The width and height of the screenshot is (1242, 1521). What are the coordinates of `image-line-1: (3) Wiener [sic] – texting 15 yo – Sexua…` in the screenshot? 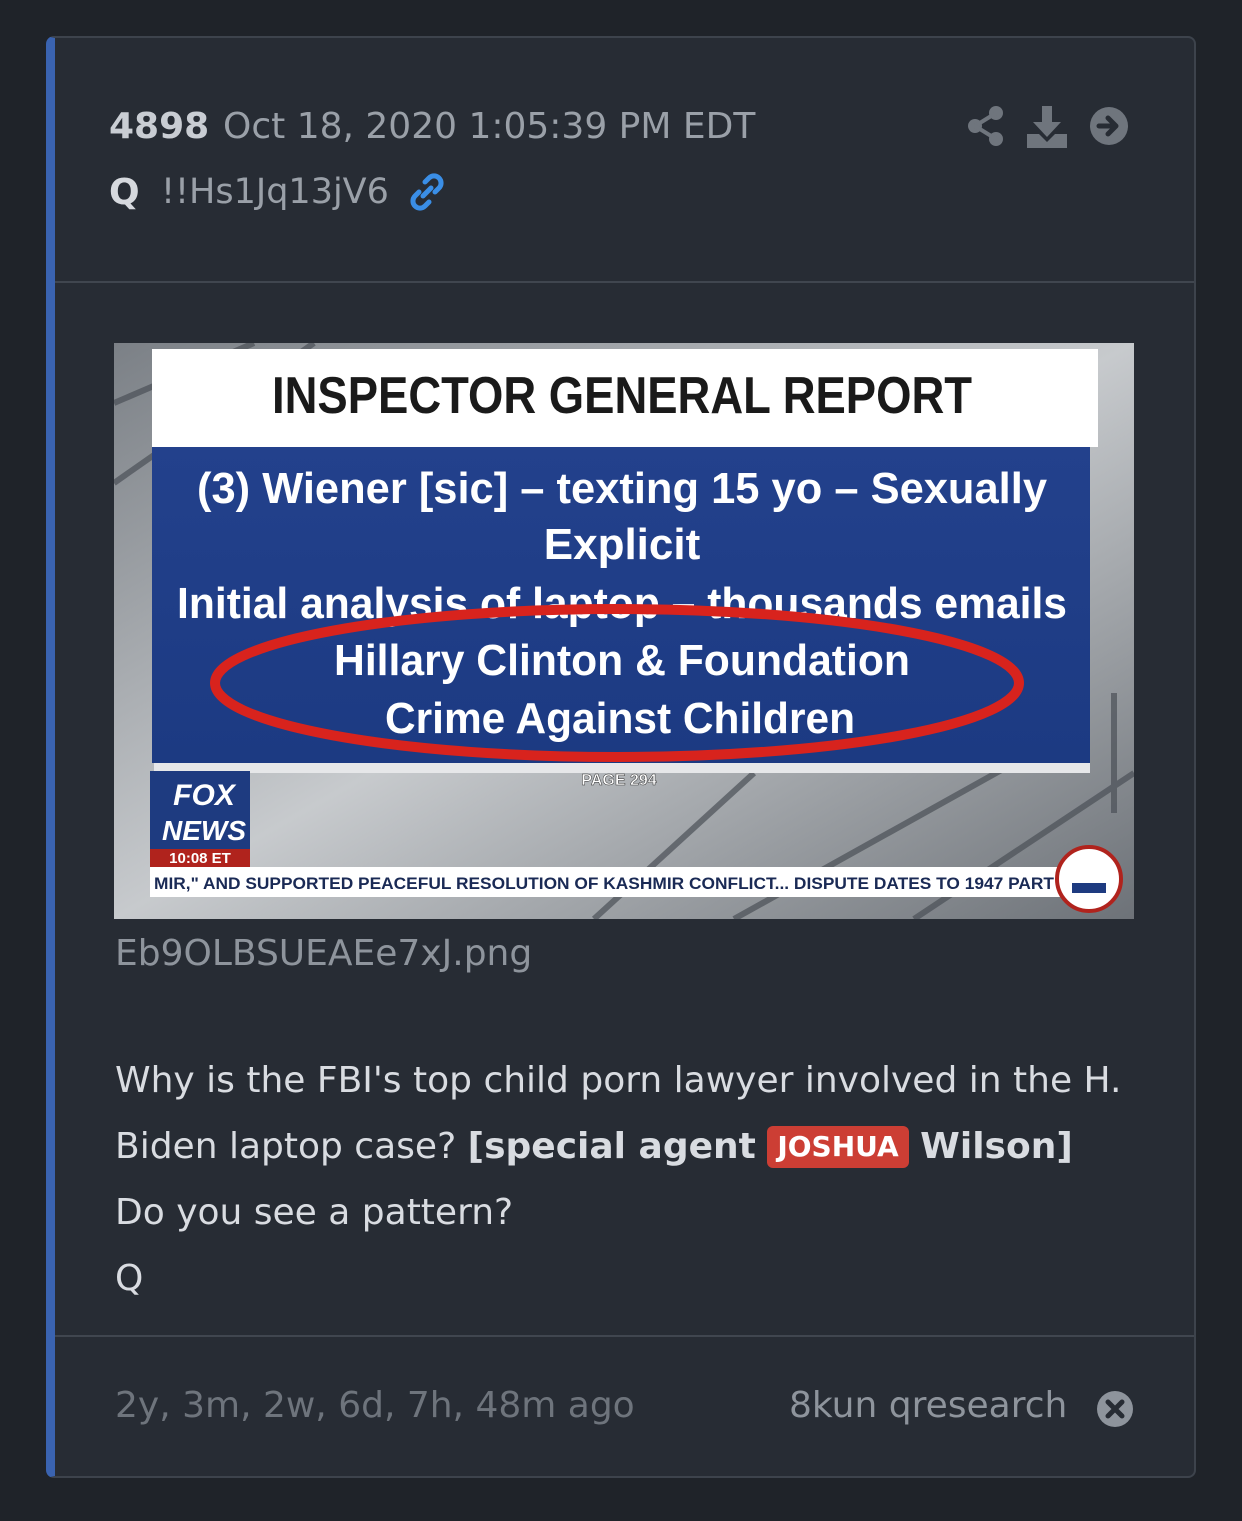 It's located at (622, 488).